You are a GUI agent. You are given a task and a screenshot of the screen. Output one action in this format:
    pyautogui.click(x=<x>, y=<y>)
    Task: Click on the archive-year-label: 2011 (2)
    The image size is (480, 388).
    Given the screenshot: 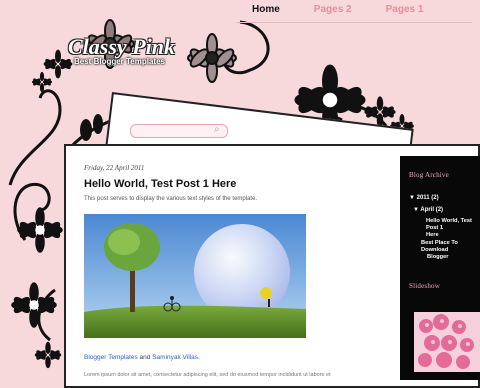 What is the action you would take?
    pyautogui.click(x=428, y=198)
    